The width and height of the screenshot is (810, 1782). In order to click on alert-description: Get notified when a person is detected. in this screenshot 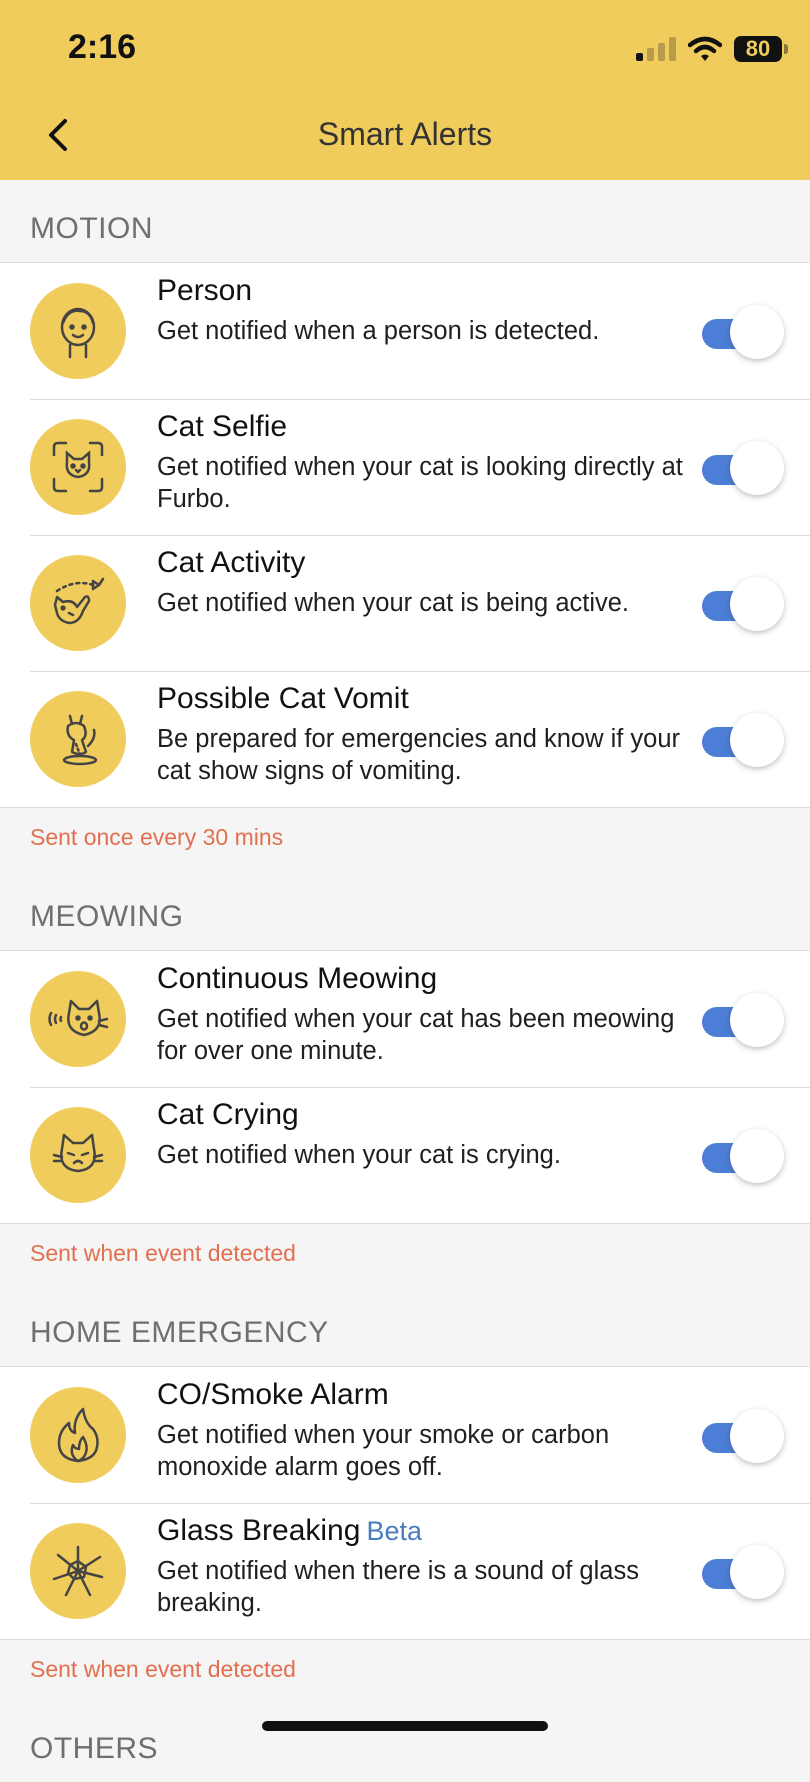, I will do `click(378, 331)`.